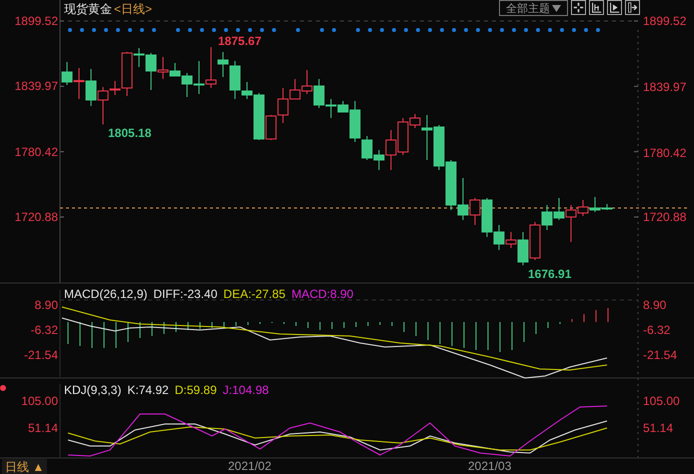  What do you see at coordinates (88, 9) in the screenshot?
I see `instrument-name: 现货黄金` at bounding box center [88, 9].